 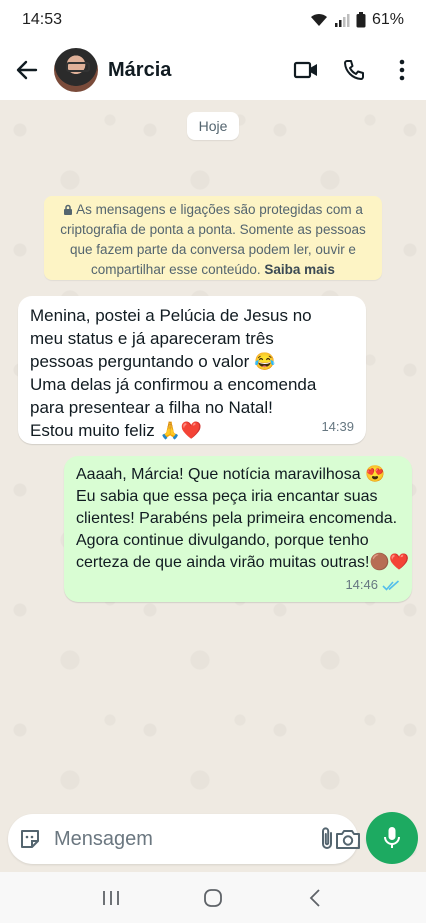 I want to click on sticker-button, so click(x=30, y=839).